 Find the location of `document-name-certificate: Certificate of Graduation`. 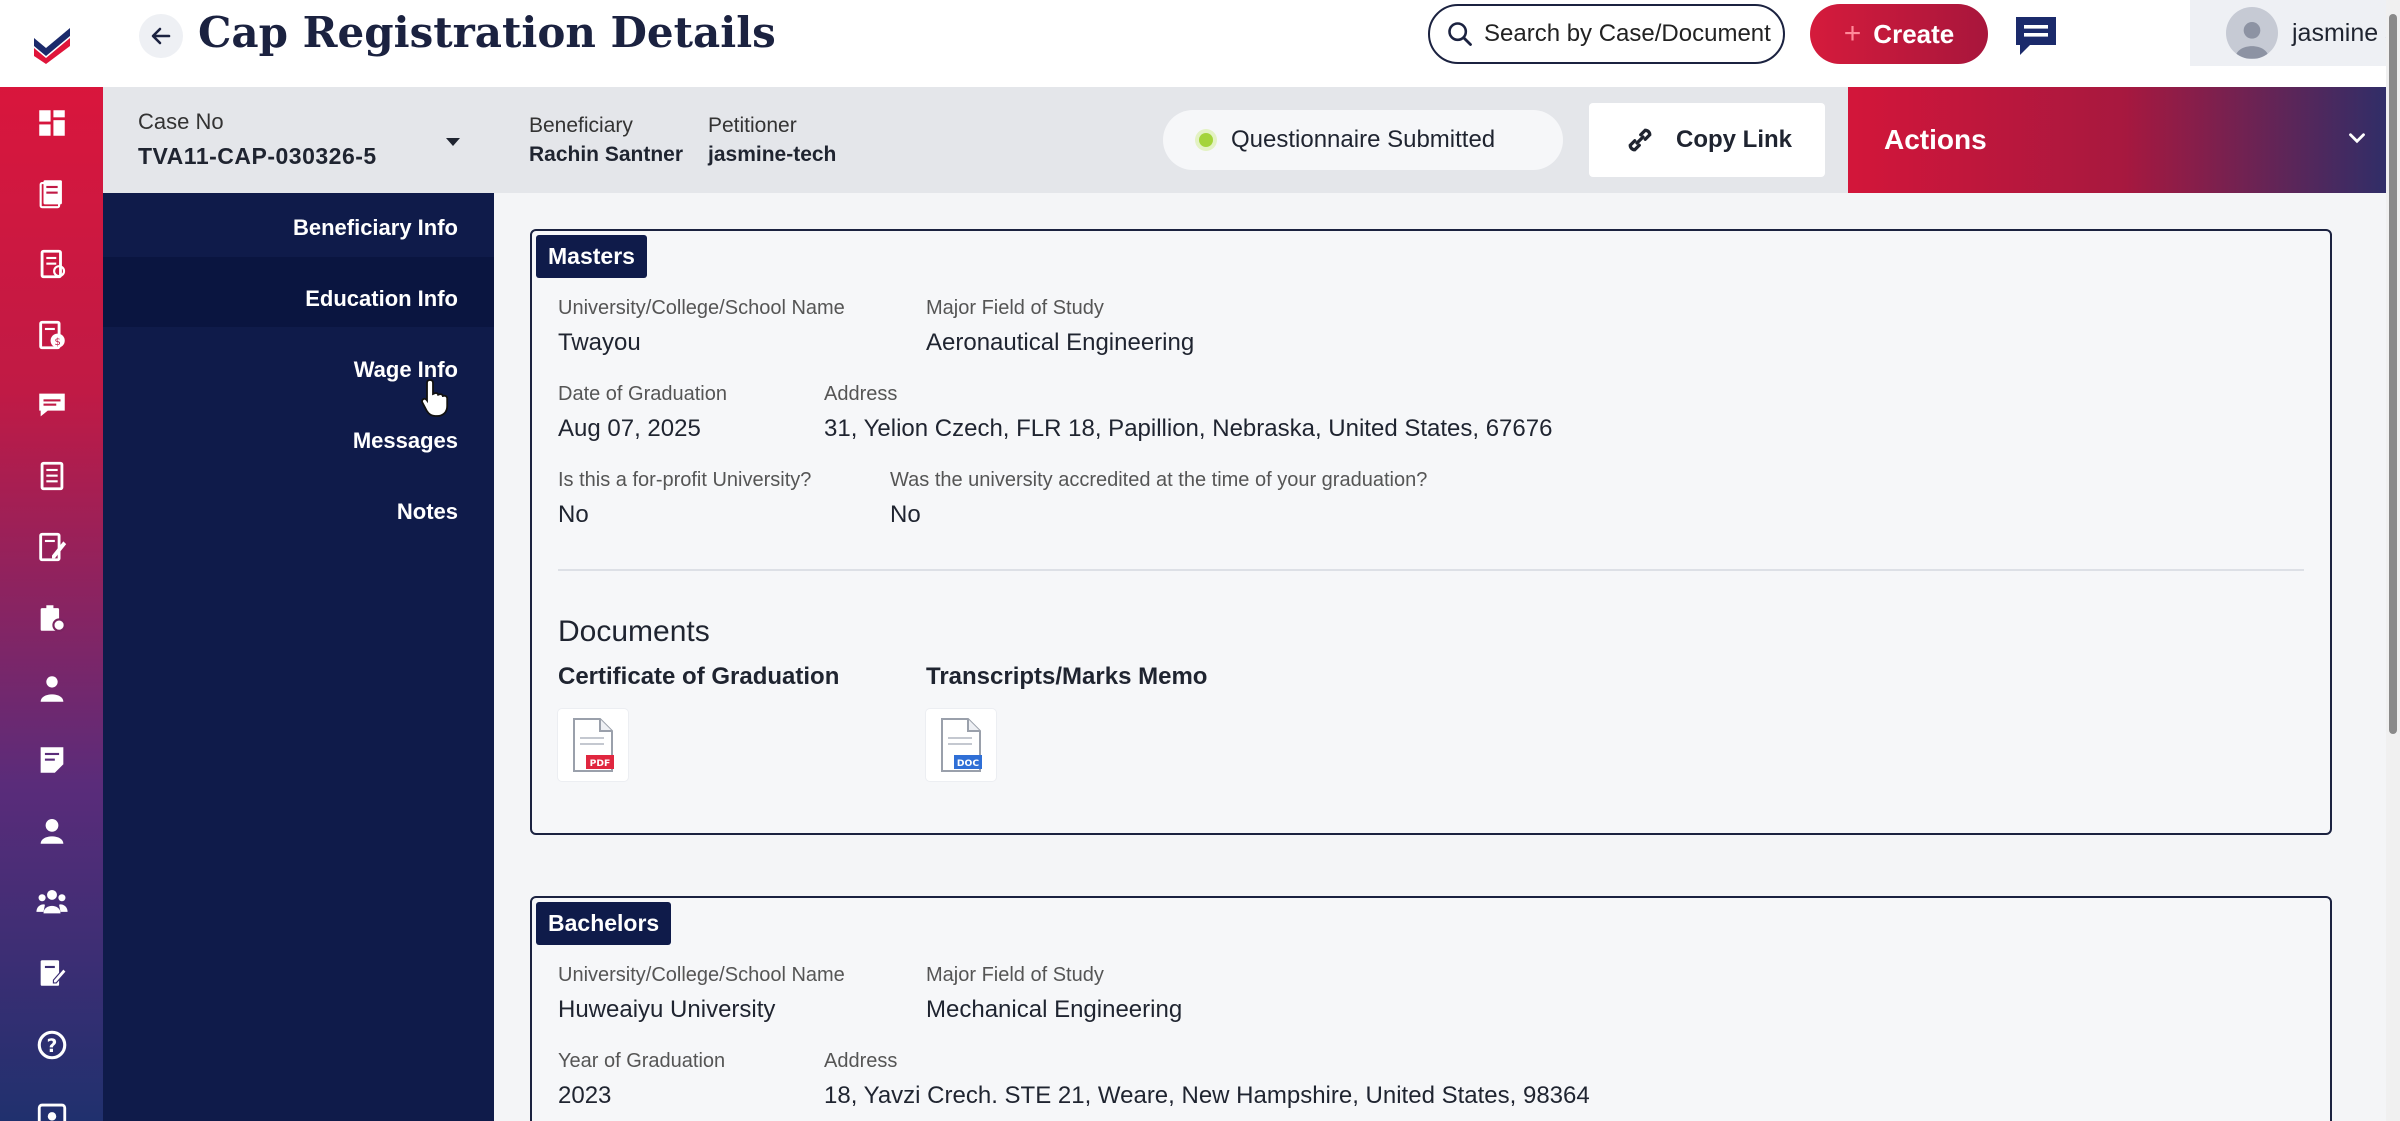

document-name-certificate: Certificate of Graduation is located at coordinates (699, 676).